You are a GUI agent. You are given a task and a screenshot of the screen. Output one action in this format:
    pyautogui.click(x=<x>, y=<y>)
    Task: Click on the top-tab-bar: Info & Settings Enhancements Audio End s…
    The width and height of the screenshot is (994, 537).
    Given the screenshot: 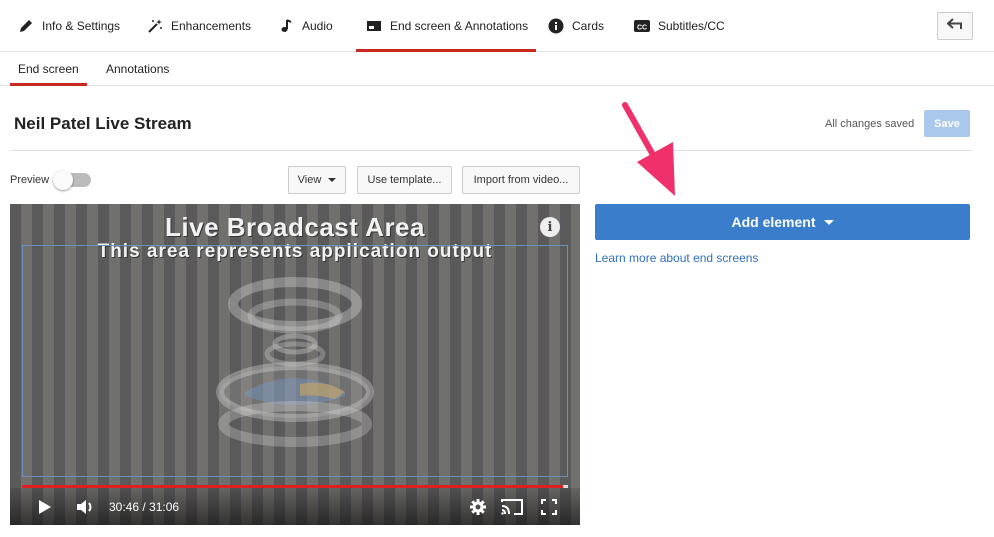 What is the action you would take?
    pyautogui.click(x=497, y=26)
    